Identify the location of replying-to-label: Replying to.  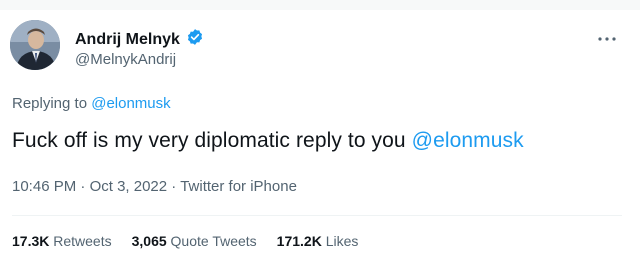
(52, 103).